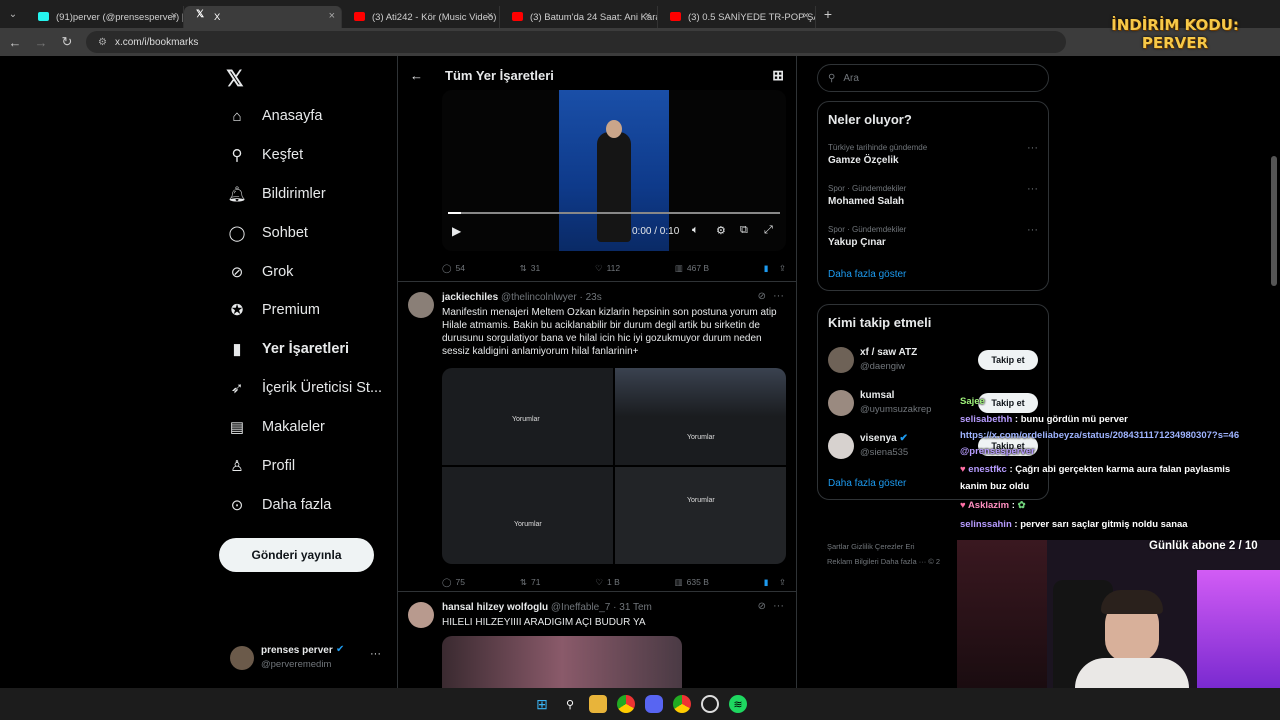 Image resolution: width=1280 pixels, height=720 pixels. What do you see at coordinates (654, 704) in the screenshot?
I see `discord-icon` at bounding box center [654, 704].